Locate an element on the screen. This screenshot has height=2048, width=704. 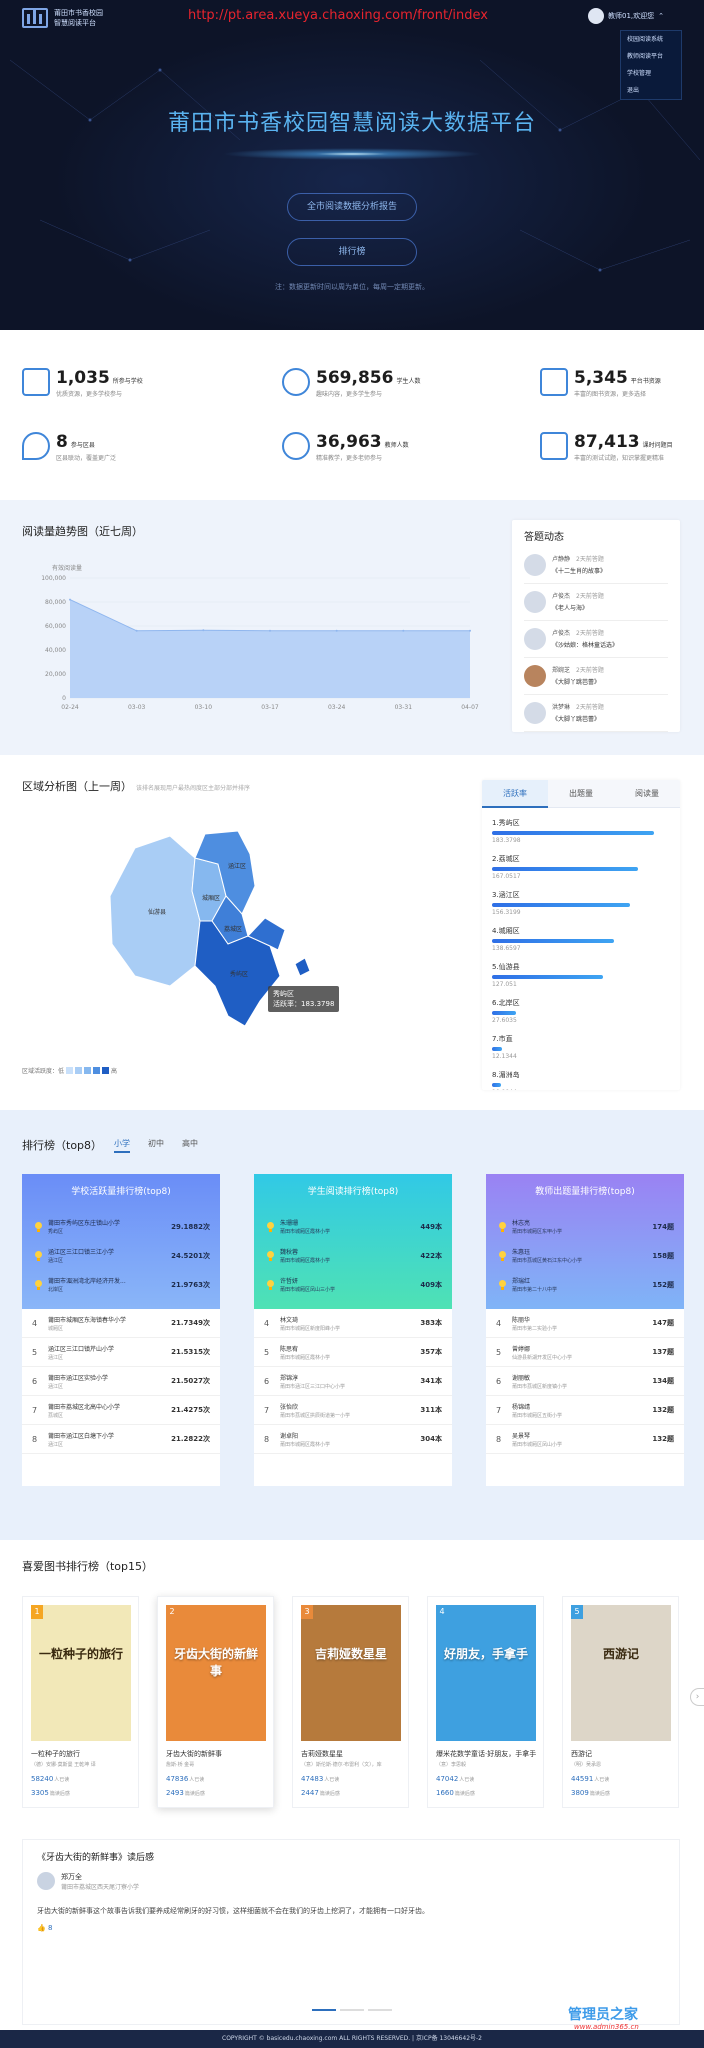
panel-title: 学生阅读排行榜(top8) is located at coordinates (353, 1192).